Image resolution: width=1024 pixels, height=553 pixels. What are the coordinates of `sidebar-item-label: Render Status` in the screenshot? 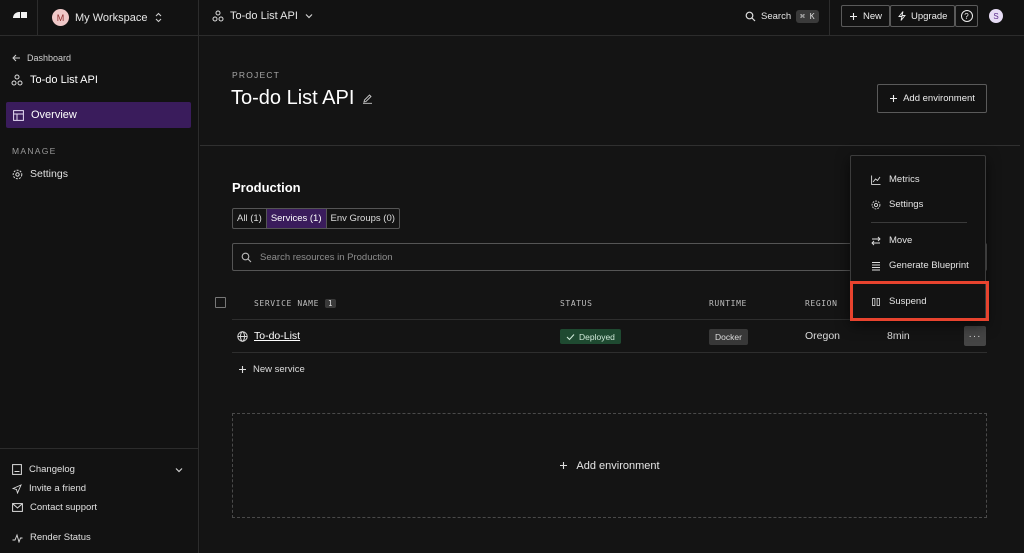 It's located at (60, 537).